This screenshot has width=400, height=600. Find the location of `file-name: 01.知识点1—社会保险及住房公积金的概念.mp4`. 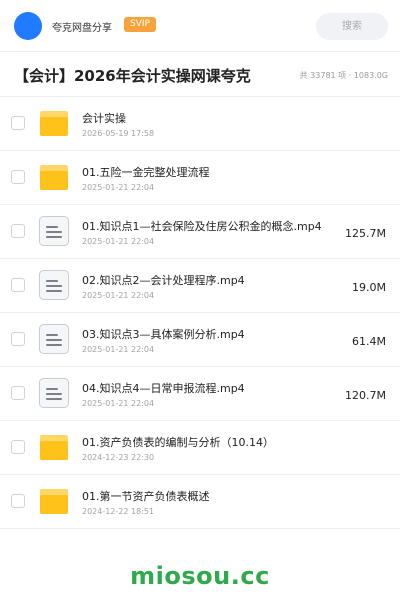

file-name: 01.知识点1—社会保险及住房公积金的概念.mp4 is located at coordinates (202, 226).